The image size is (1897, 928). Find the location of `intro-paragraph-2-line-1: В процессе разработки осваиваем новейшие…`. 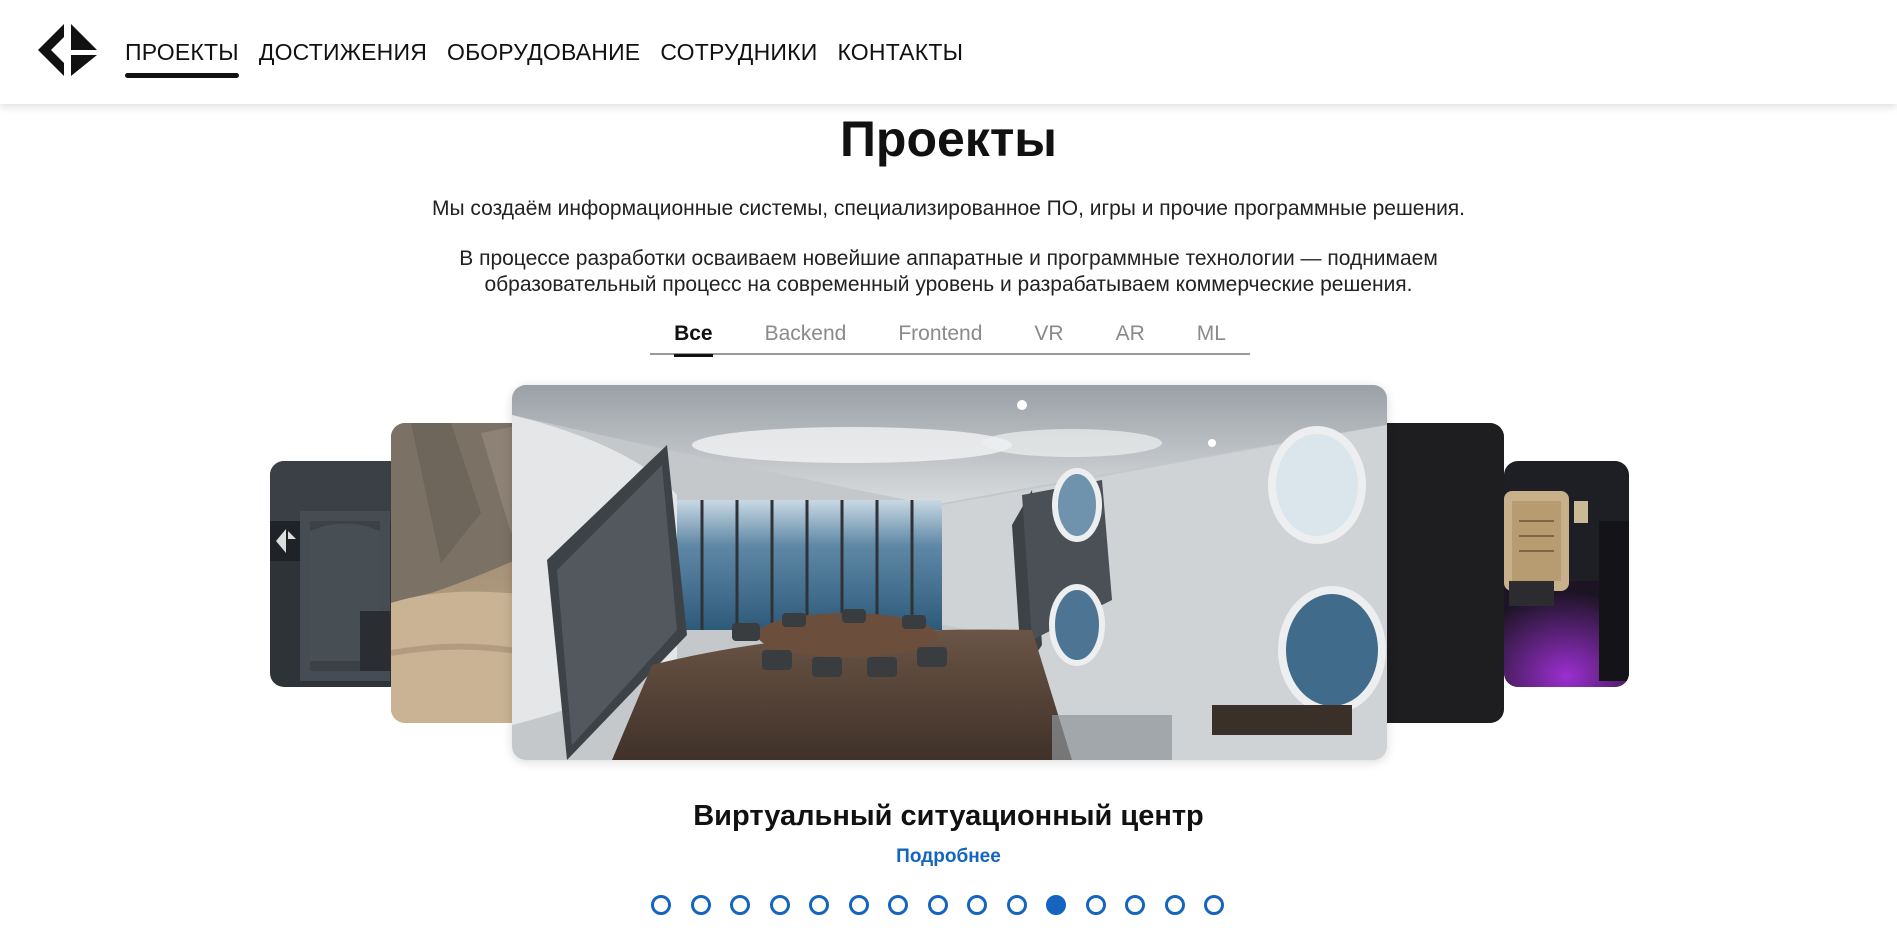

intro-paragraph-2-line-1: В процессе разработки осваиваем новейшие… is located at coordinates (948, 258).